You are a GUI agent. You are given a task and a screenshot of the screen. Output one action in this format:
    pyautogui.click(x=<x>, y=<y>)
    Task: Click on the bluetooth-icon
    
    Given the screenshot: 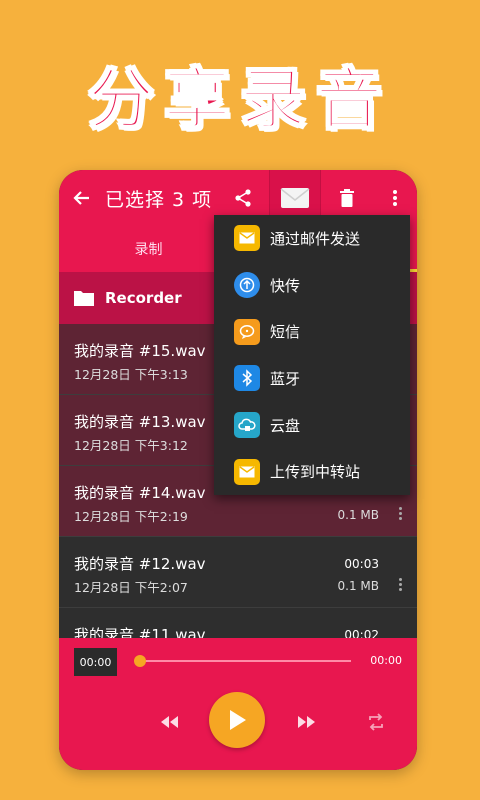 What is the action you would take?
    pyautogui.click(x=247, y=378)
    